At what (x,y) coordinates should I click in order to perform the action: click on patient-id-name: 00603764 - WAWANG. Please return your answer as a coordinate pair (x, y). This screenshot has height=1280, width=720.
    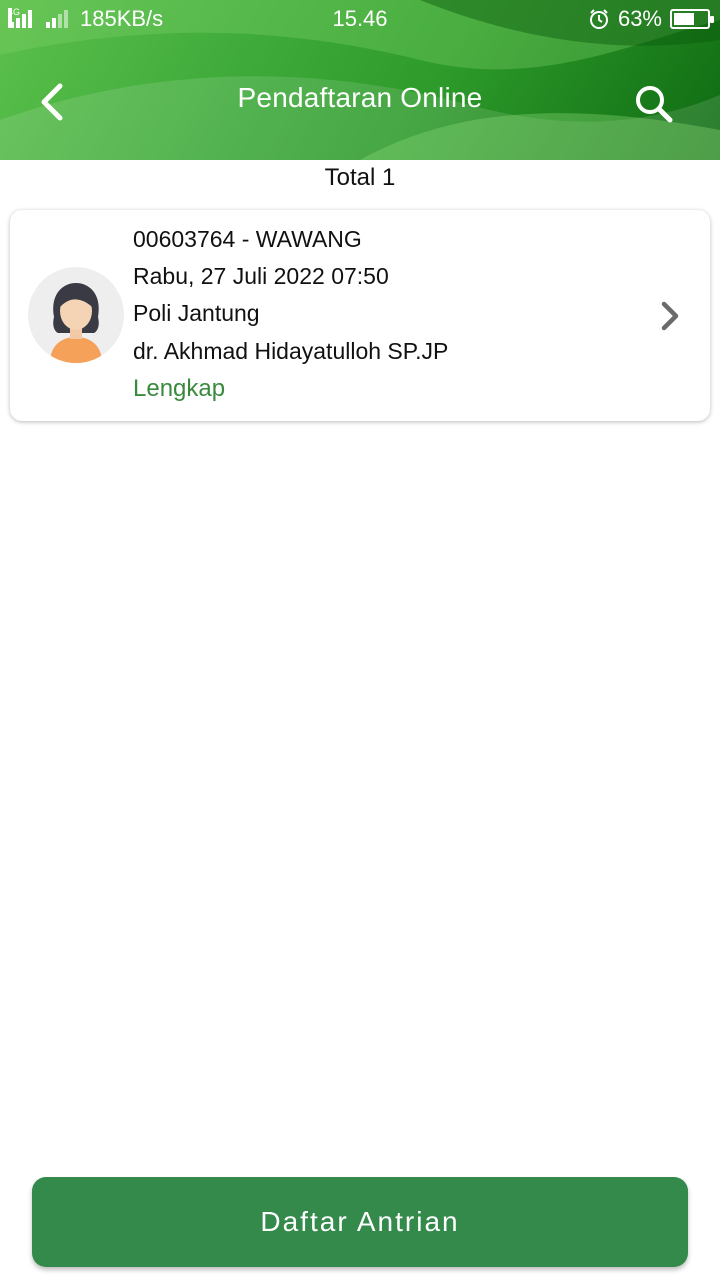
    Looking at the image, I should click on (247, 239).